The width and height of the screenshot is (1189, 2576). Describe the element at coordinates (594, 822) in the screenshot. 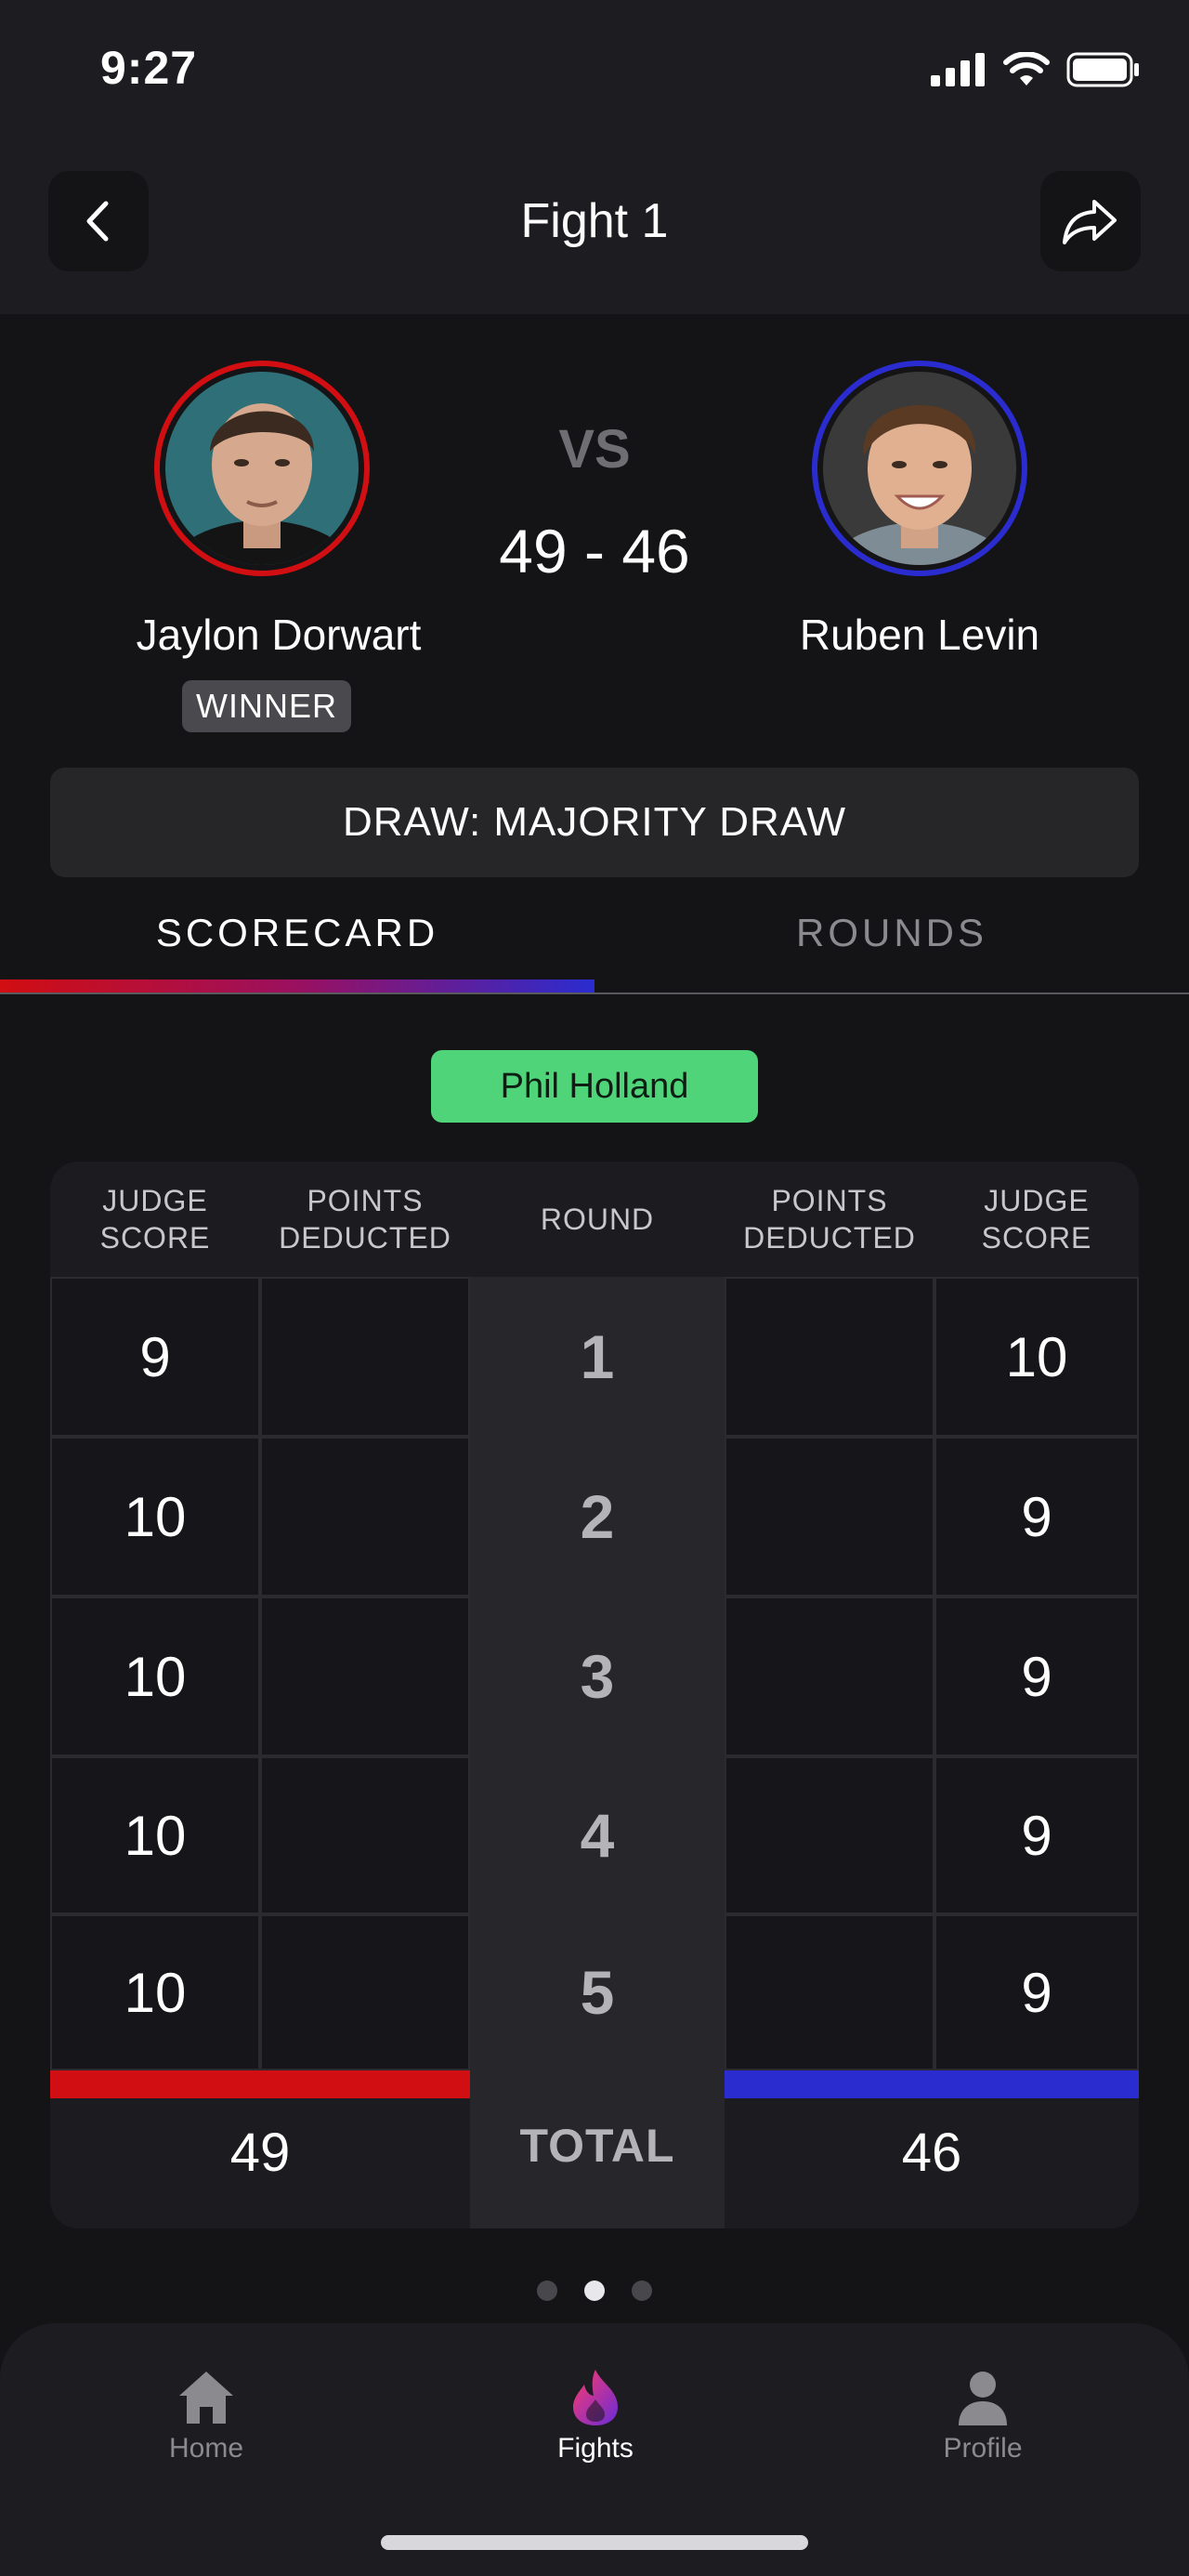

I see `fight-result: DRAW: MAJORITY DRAW` at that location.